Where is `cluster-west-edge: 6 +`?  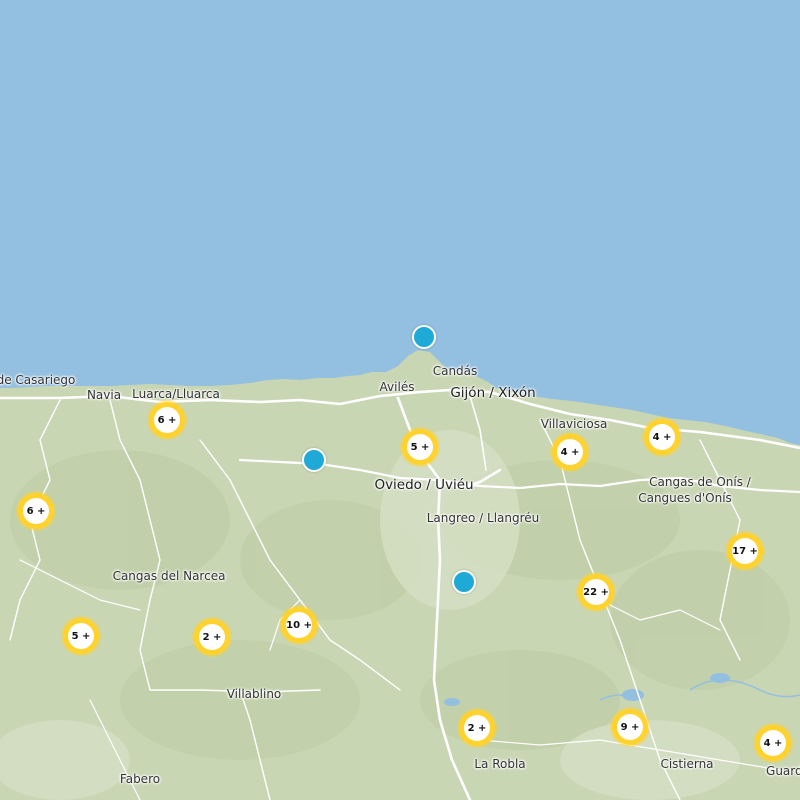
cluster-west-edge: 6 + is located at coordinates (36, 511).